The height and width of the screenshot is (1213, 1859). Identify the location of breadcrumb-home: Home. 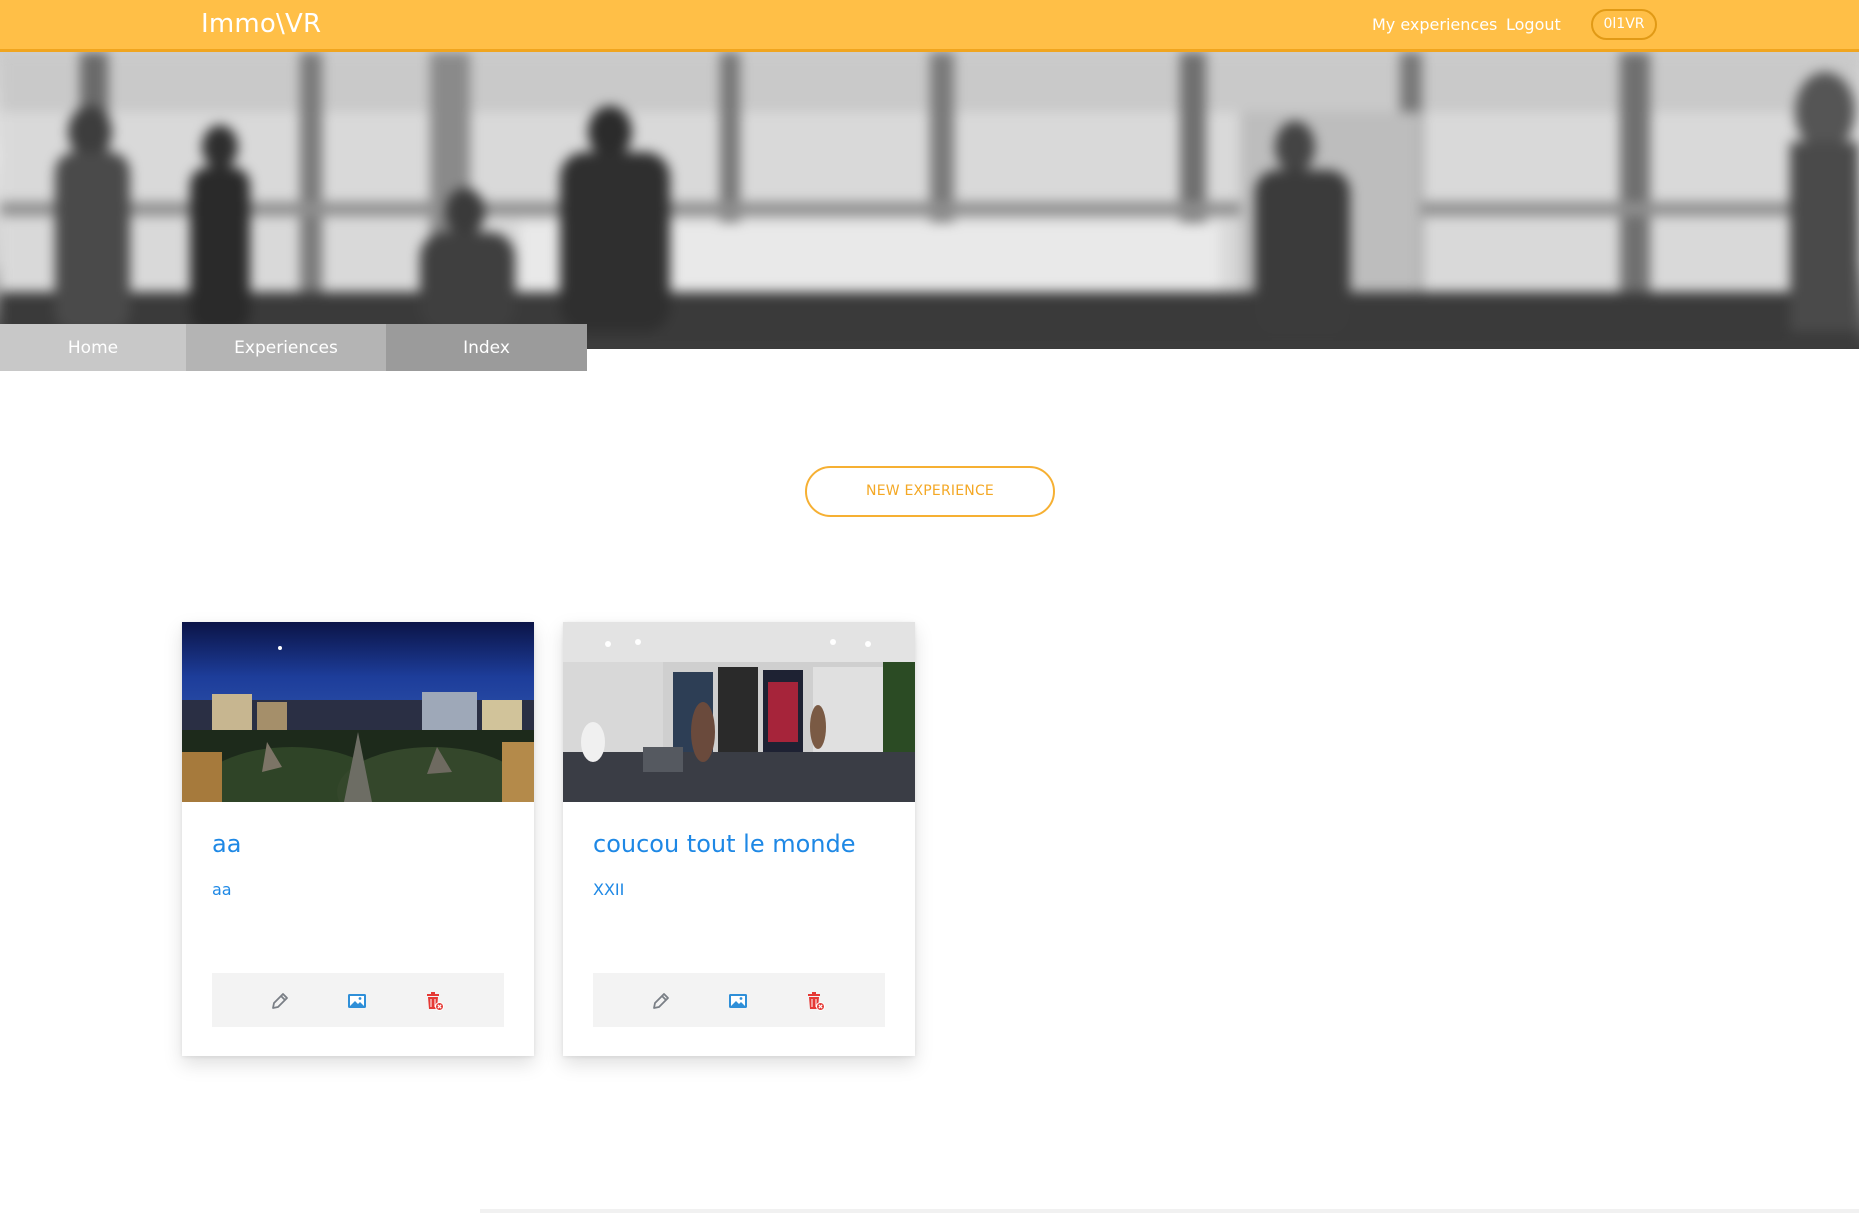
(93, 347).